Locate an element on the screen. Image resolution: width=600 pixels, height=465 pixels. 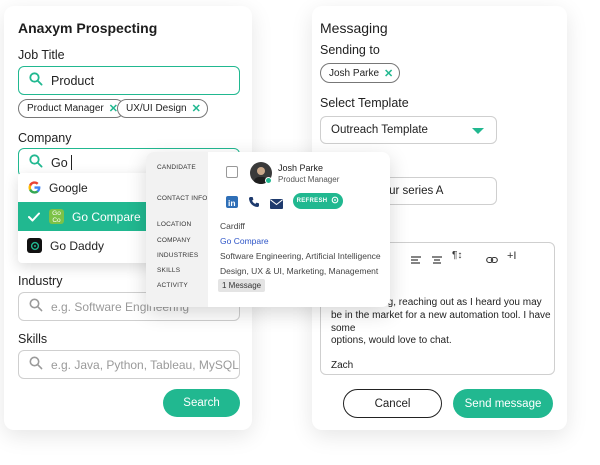
messaging-title: Messaging is located at coordinates (354, 28).